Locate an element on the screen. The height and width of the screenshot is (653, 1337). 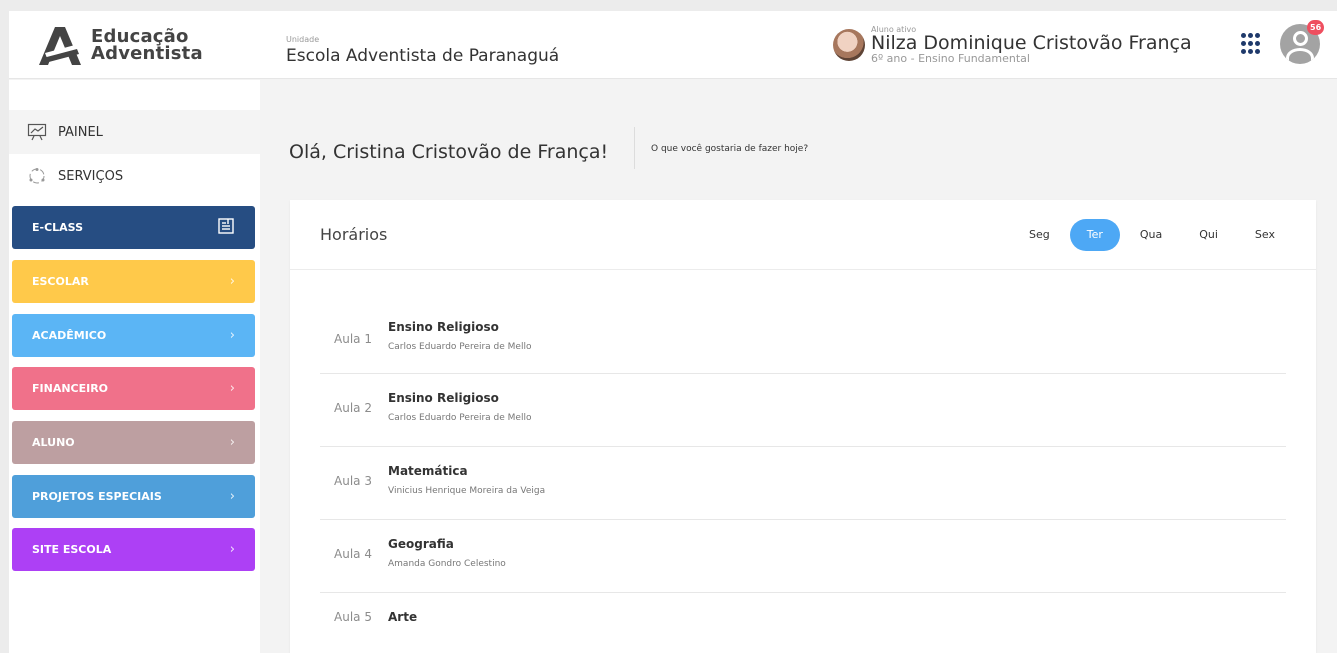
chart-board-icon is located at coordinates (37, 132).